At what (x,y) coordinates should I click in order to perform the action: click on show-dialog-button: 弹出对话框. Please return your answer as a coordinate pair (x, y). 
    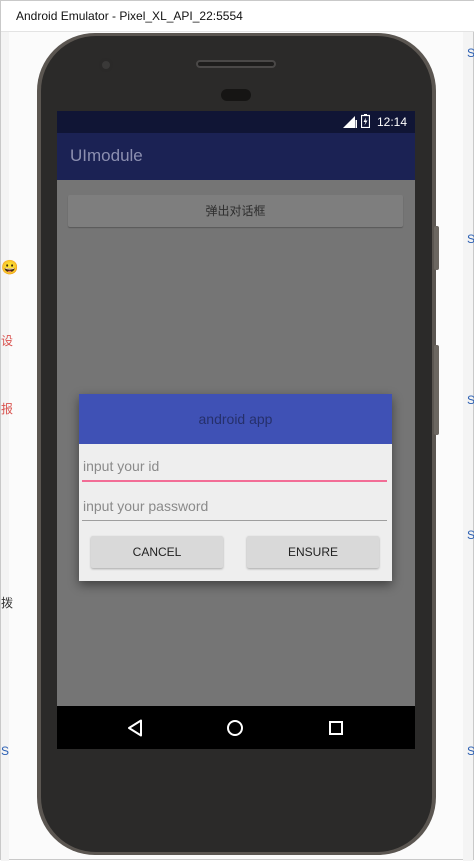
    Looking at the image, I should click on (235, 211).